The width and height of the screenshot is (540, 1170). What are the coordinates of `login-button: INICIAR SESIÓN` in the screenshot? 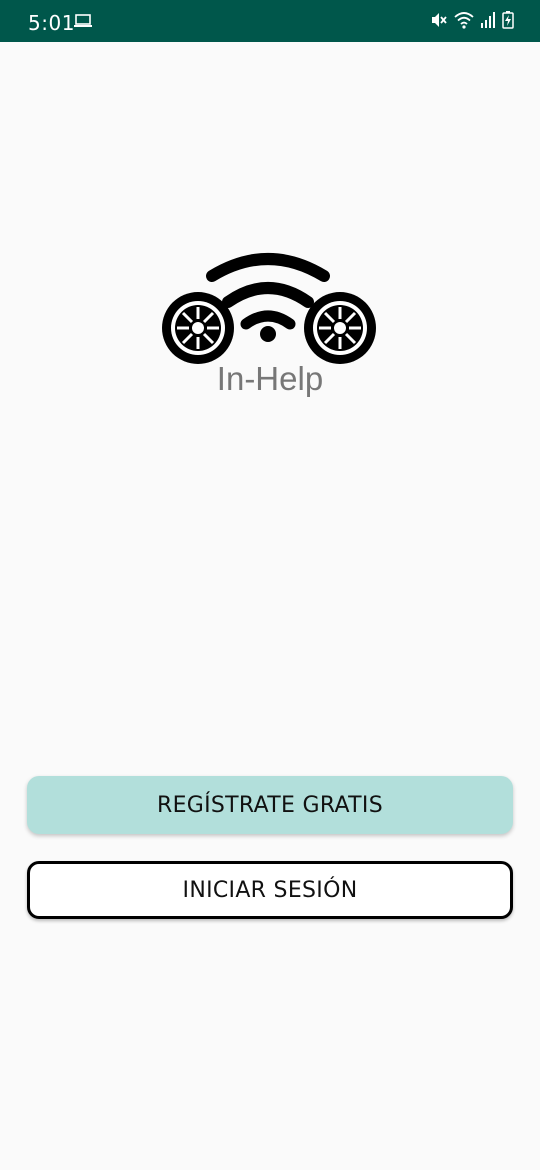 It's located at (270, 890).